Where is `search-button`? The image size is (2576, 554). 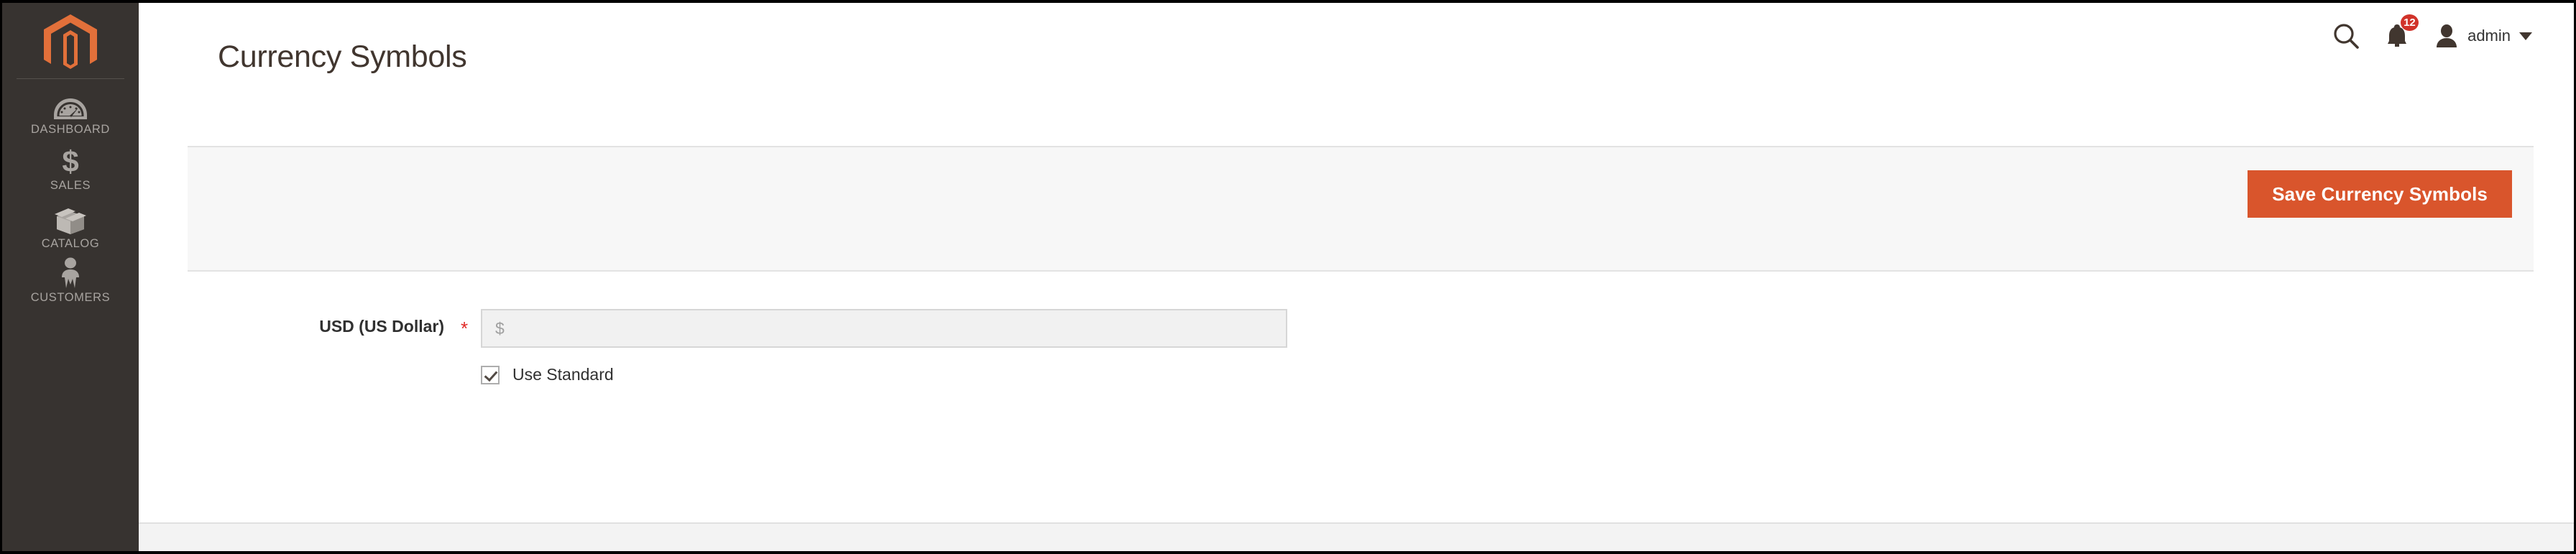
search-button is located at coordinates (2346, 36).